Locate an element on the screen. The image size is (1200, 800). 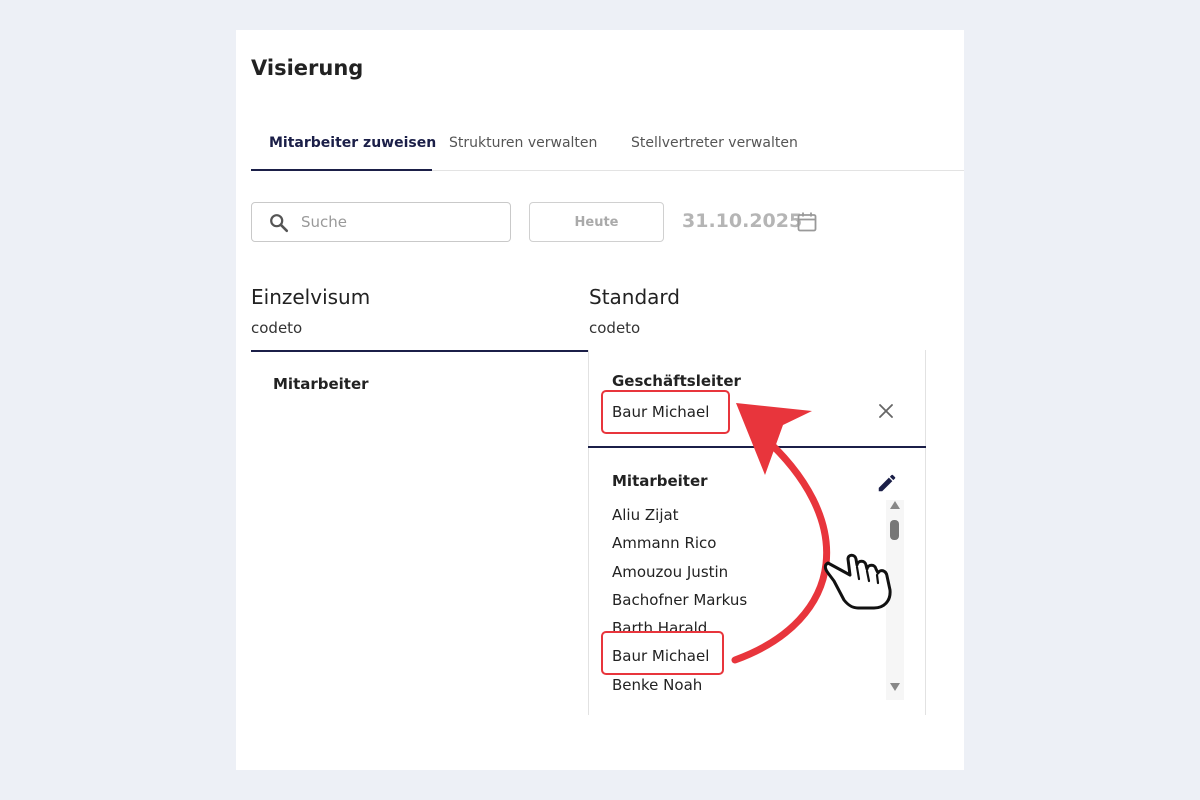
mitarbeiter-label: Mitarbeiter is located at coordinates (660, 481).